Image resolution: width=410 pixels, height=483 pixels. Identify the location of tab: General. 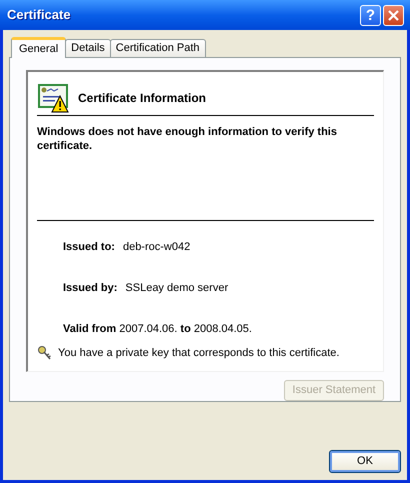
(38, 47).